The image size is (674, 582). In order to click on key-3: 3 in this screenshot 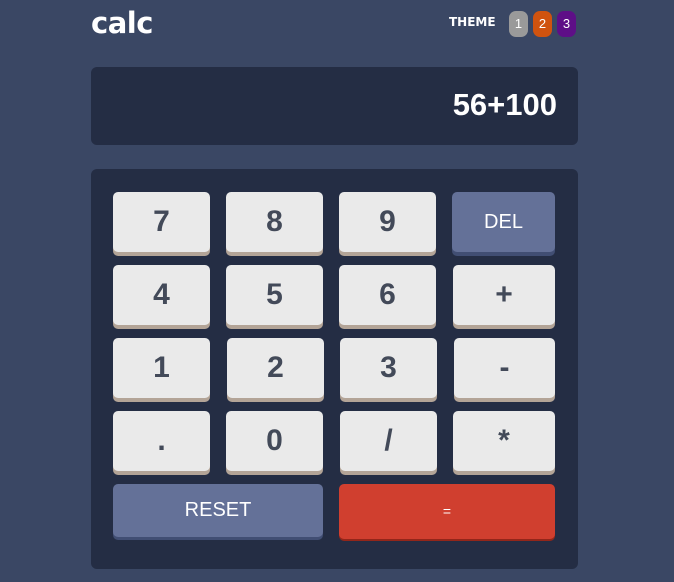, I will do `click(388, 368)`.